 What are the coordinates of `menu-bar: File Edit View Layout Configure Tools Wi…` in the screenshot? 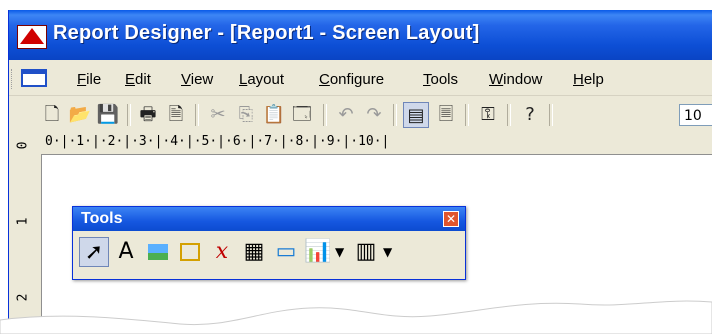 It's located at (360, 79).